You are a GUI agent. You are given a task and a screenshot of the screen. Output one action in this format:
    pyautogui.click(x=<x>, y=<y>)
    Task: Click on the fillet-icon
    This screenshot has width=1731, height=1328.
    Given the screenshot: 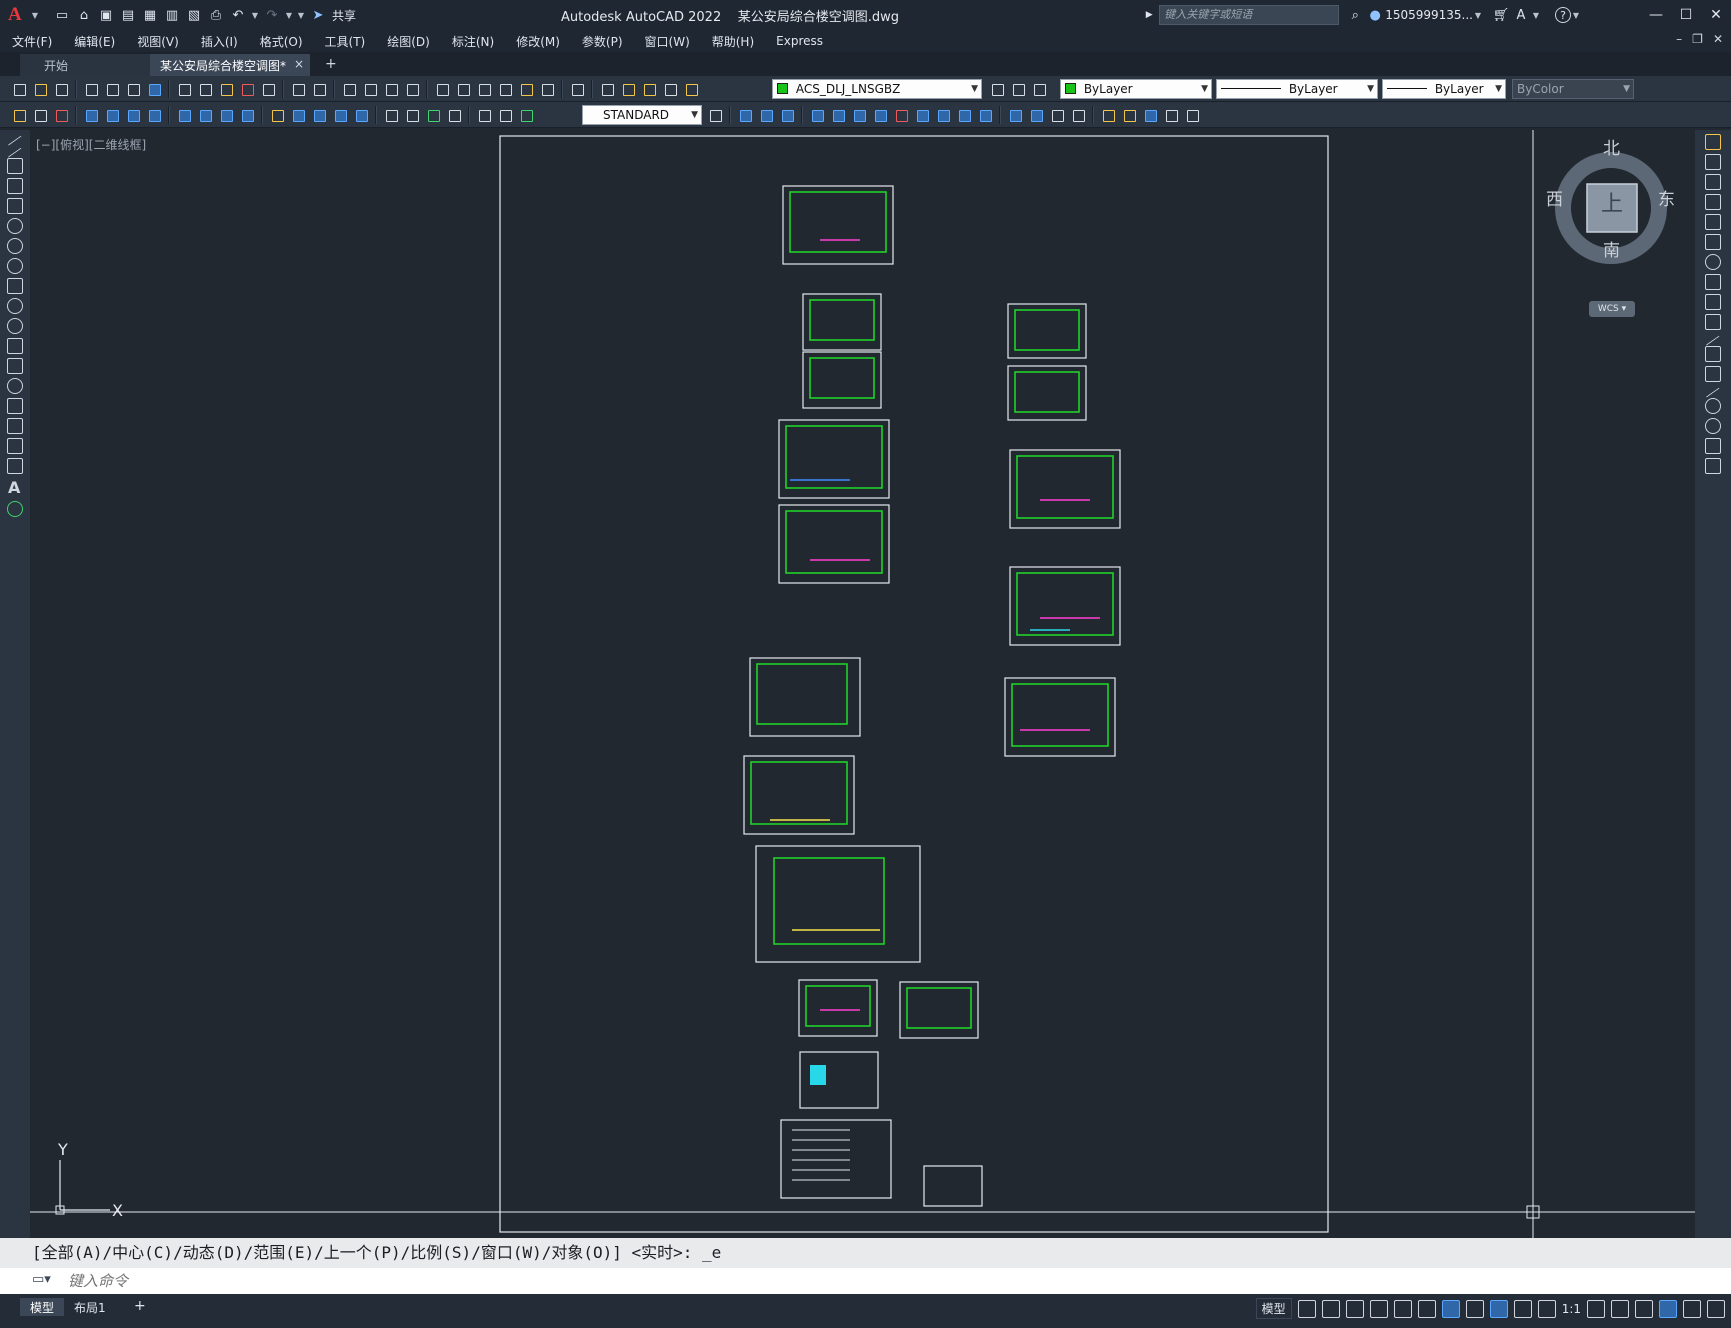 What is the action you would take?
    pyautogui.click(x=1713, y=426)
    